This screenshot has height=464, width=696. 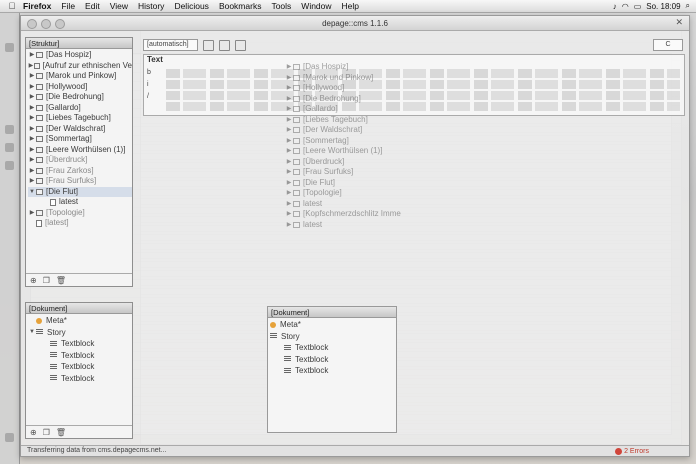 What do you see at coordinates (80, 55) in the screenshot?
I see `tree-item: ▶ [Das Hospiz]` at bounding box center [80, 55].